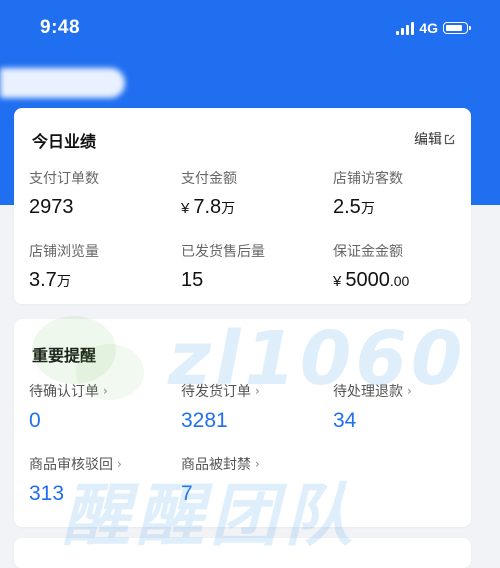 The width and height of the screenshot is (500, 568). I want to click on next-card, so click(242, 553).